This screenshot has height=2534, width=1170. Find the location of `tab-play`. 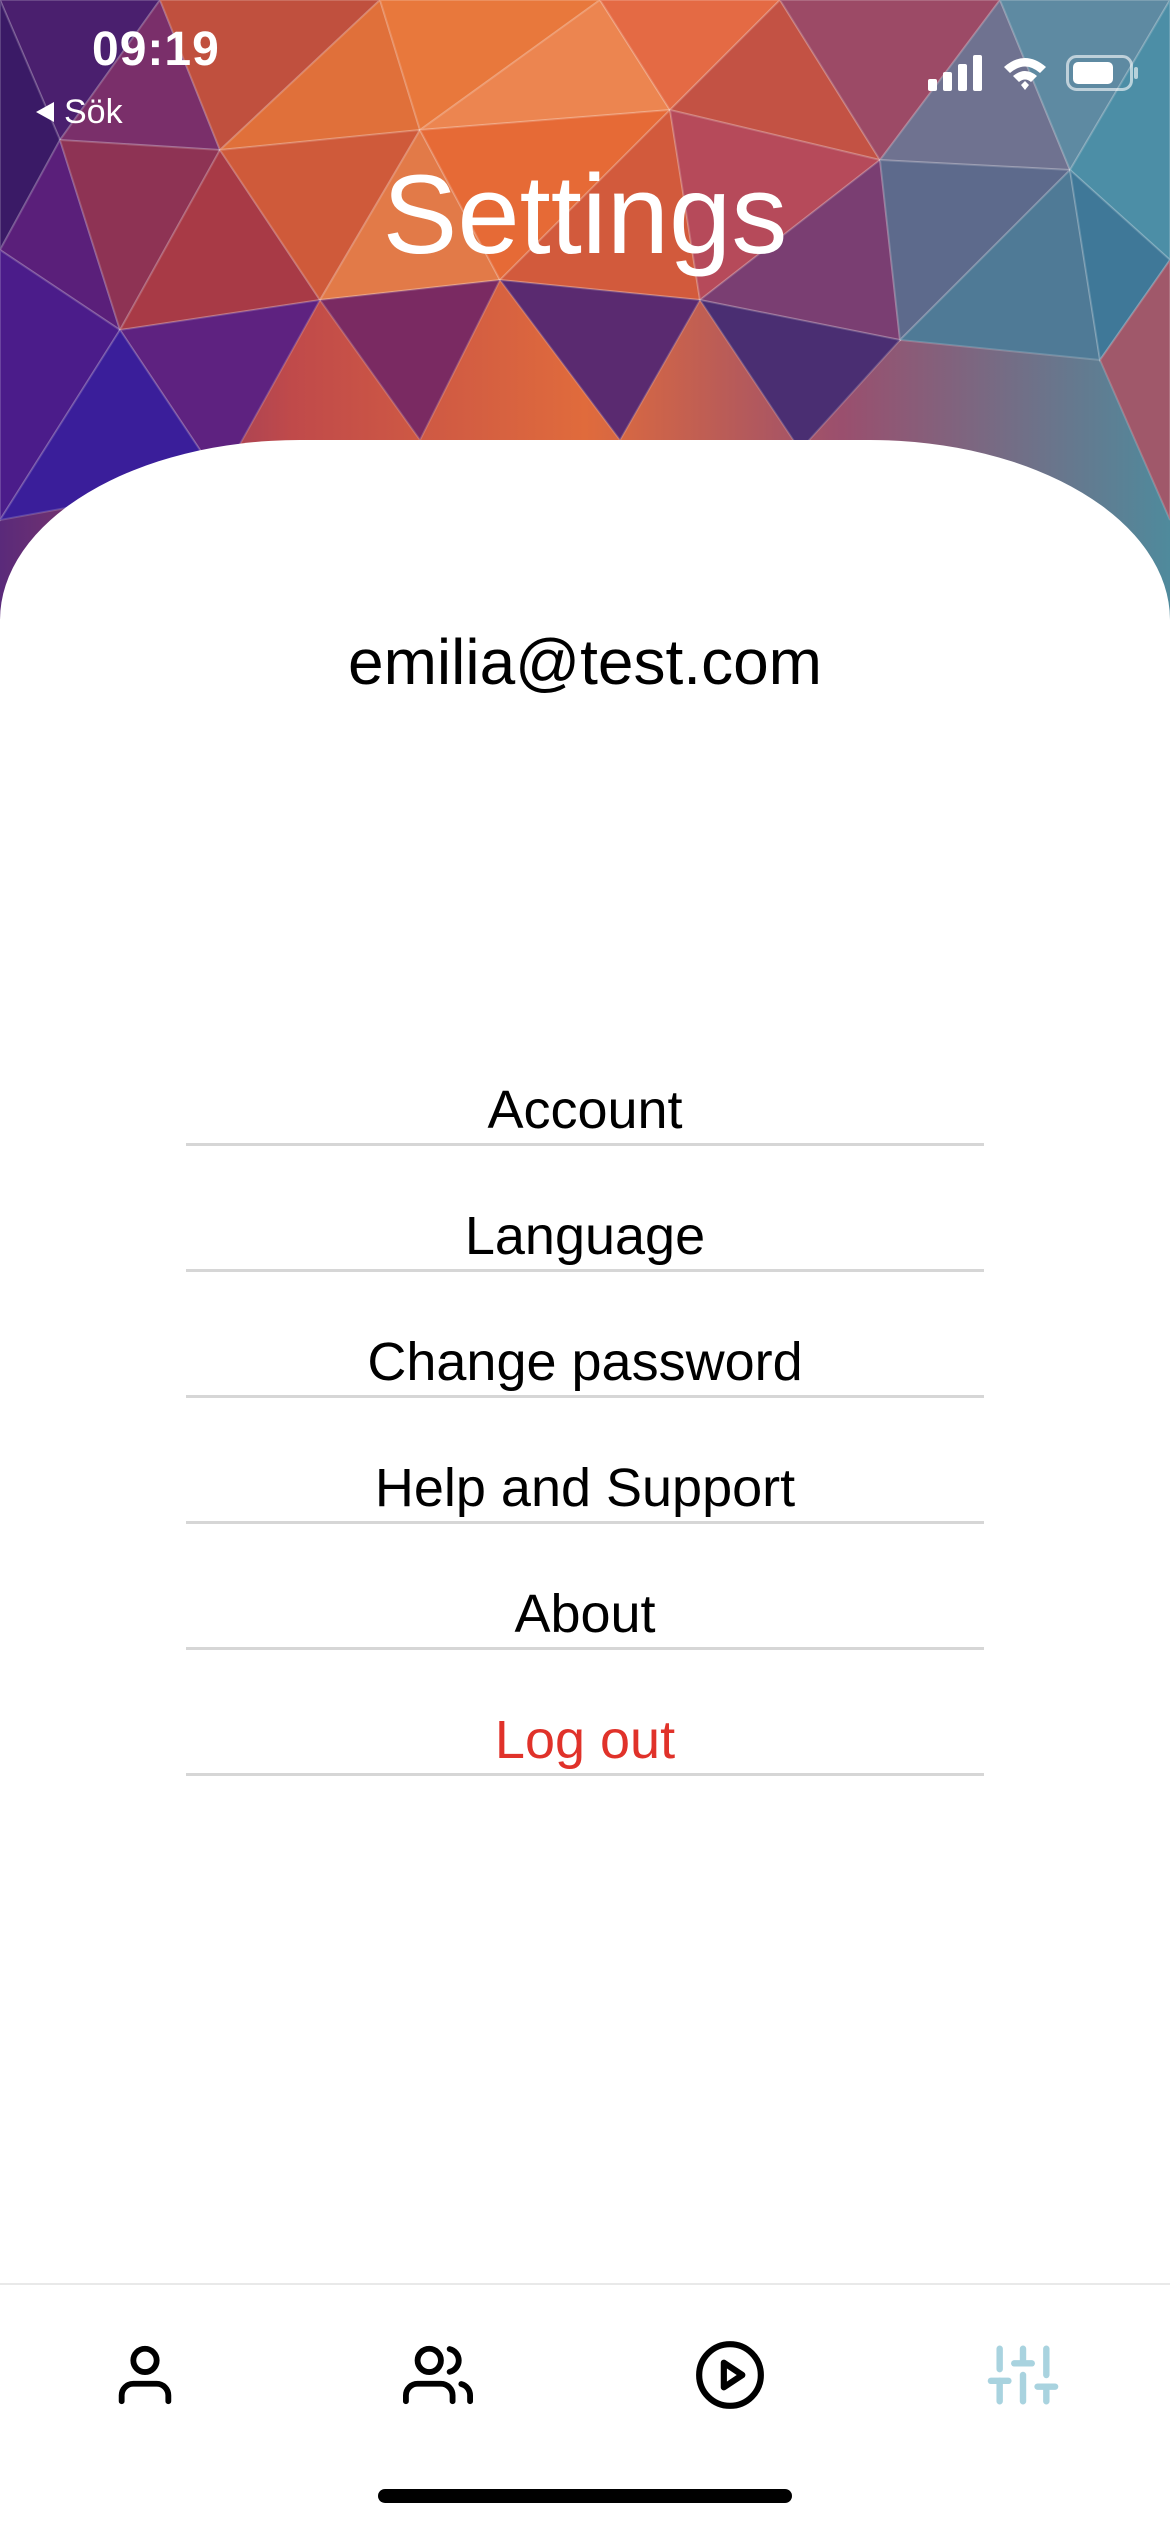

tab-play is located at coordinates (730, 2375).